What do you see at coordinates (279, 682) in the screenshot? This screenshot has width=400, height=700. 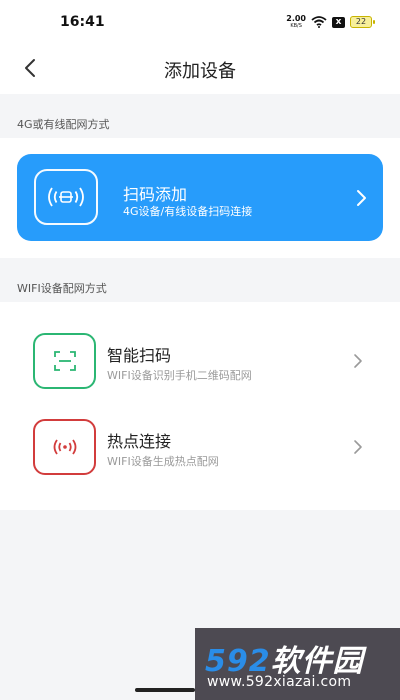 I see `watermark-url: www.592xiazai.com` at bounding box center [279, 682].